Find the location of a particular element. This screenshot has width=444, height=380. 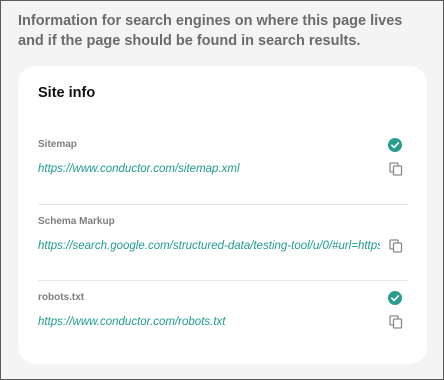

robots-txt-url-link: https://www.conductor.com/robots.txt is located at coordinates (209, 322).